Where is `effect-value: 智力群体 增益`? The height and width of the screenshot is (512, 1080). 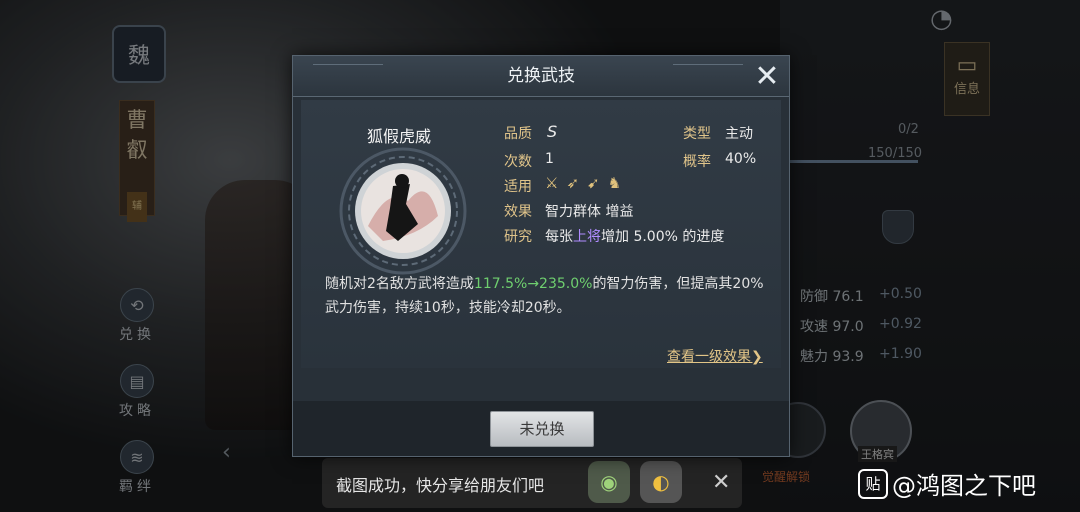 effect-value: 智力群体 增益 is located at coordinates (589, 212).